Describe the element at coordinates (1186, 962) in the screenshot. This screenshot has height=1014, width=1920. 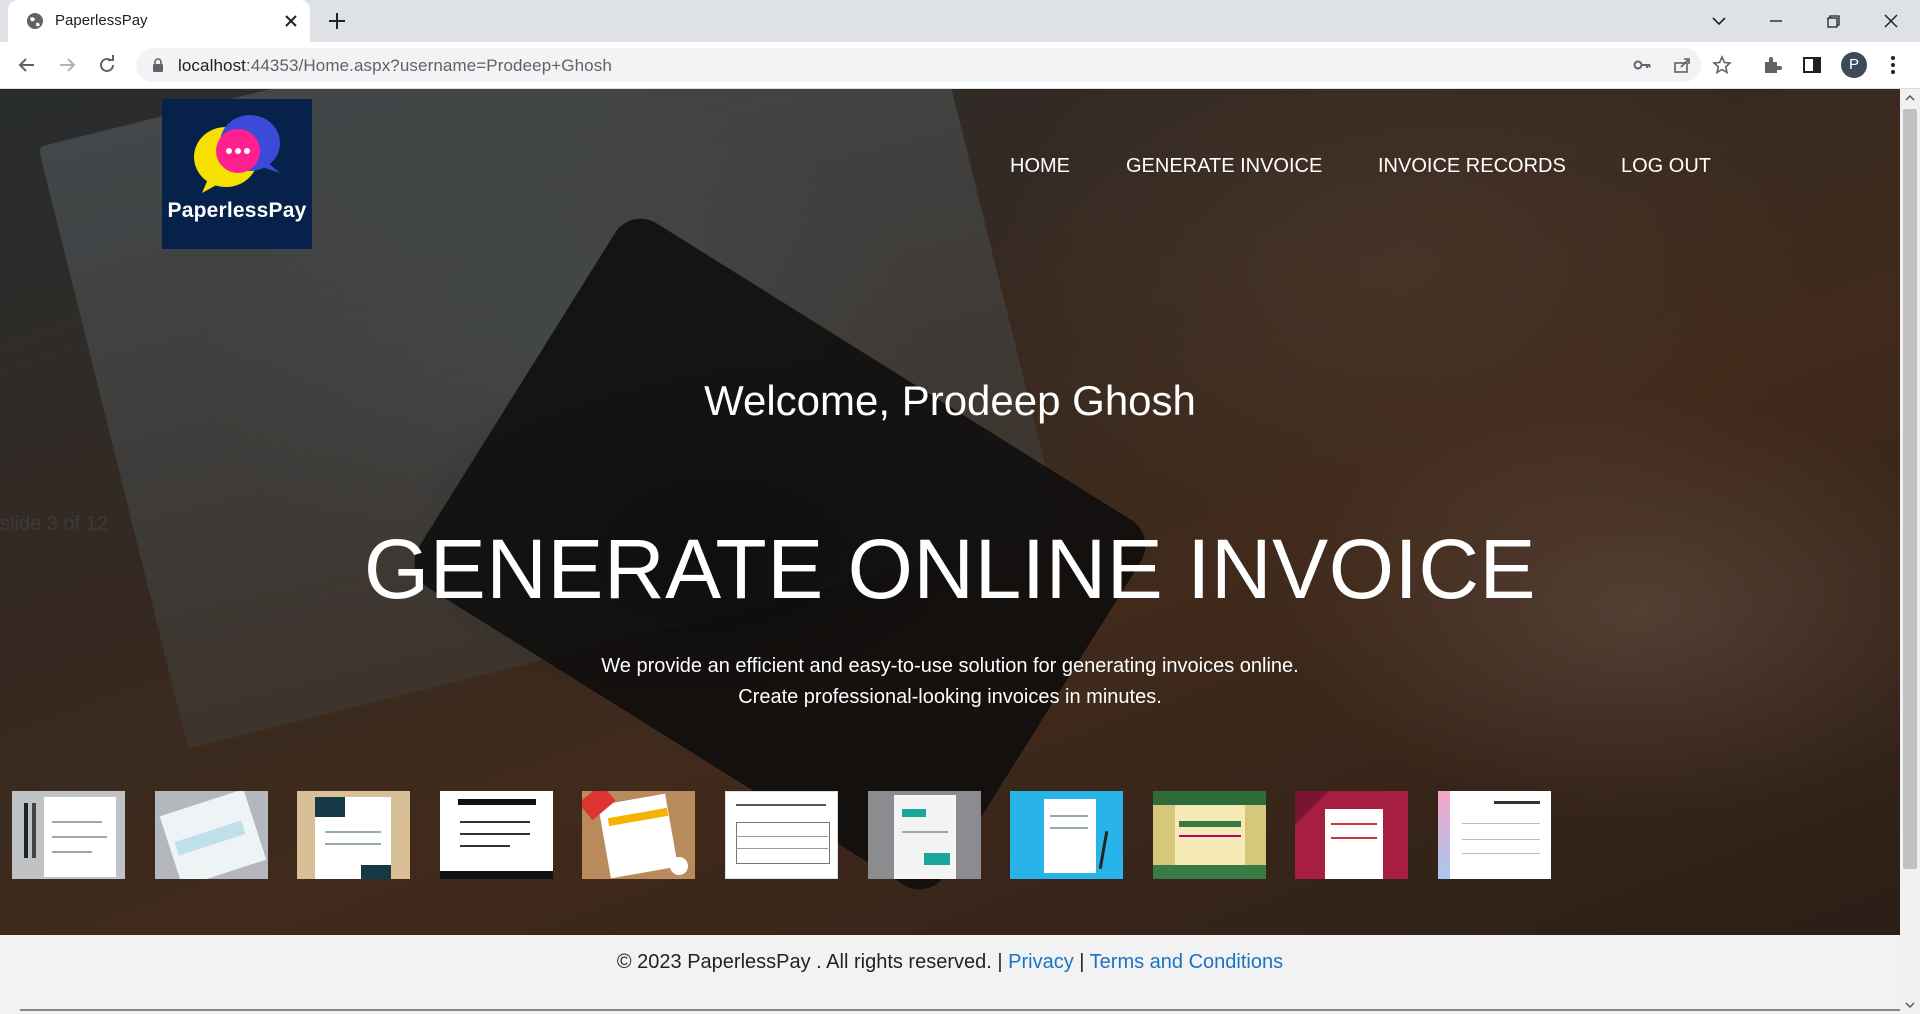
I see `footer-terms-link: Terms and Conditions` at that location.